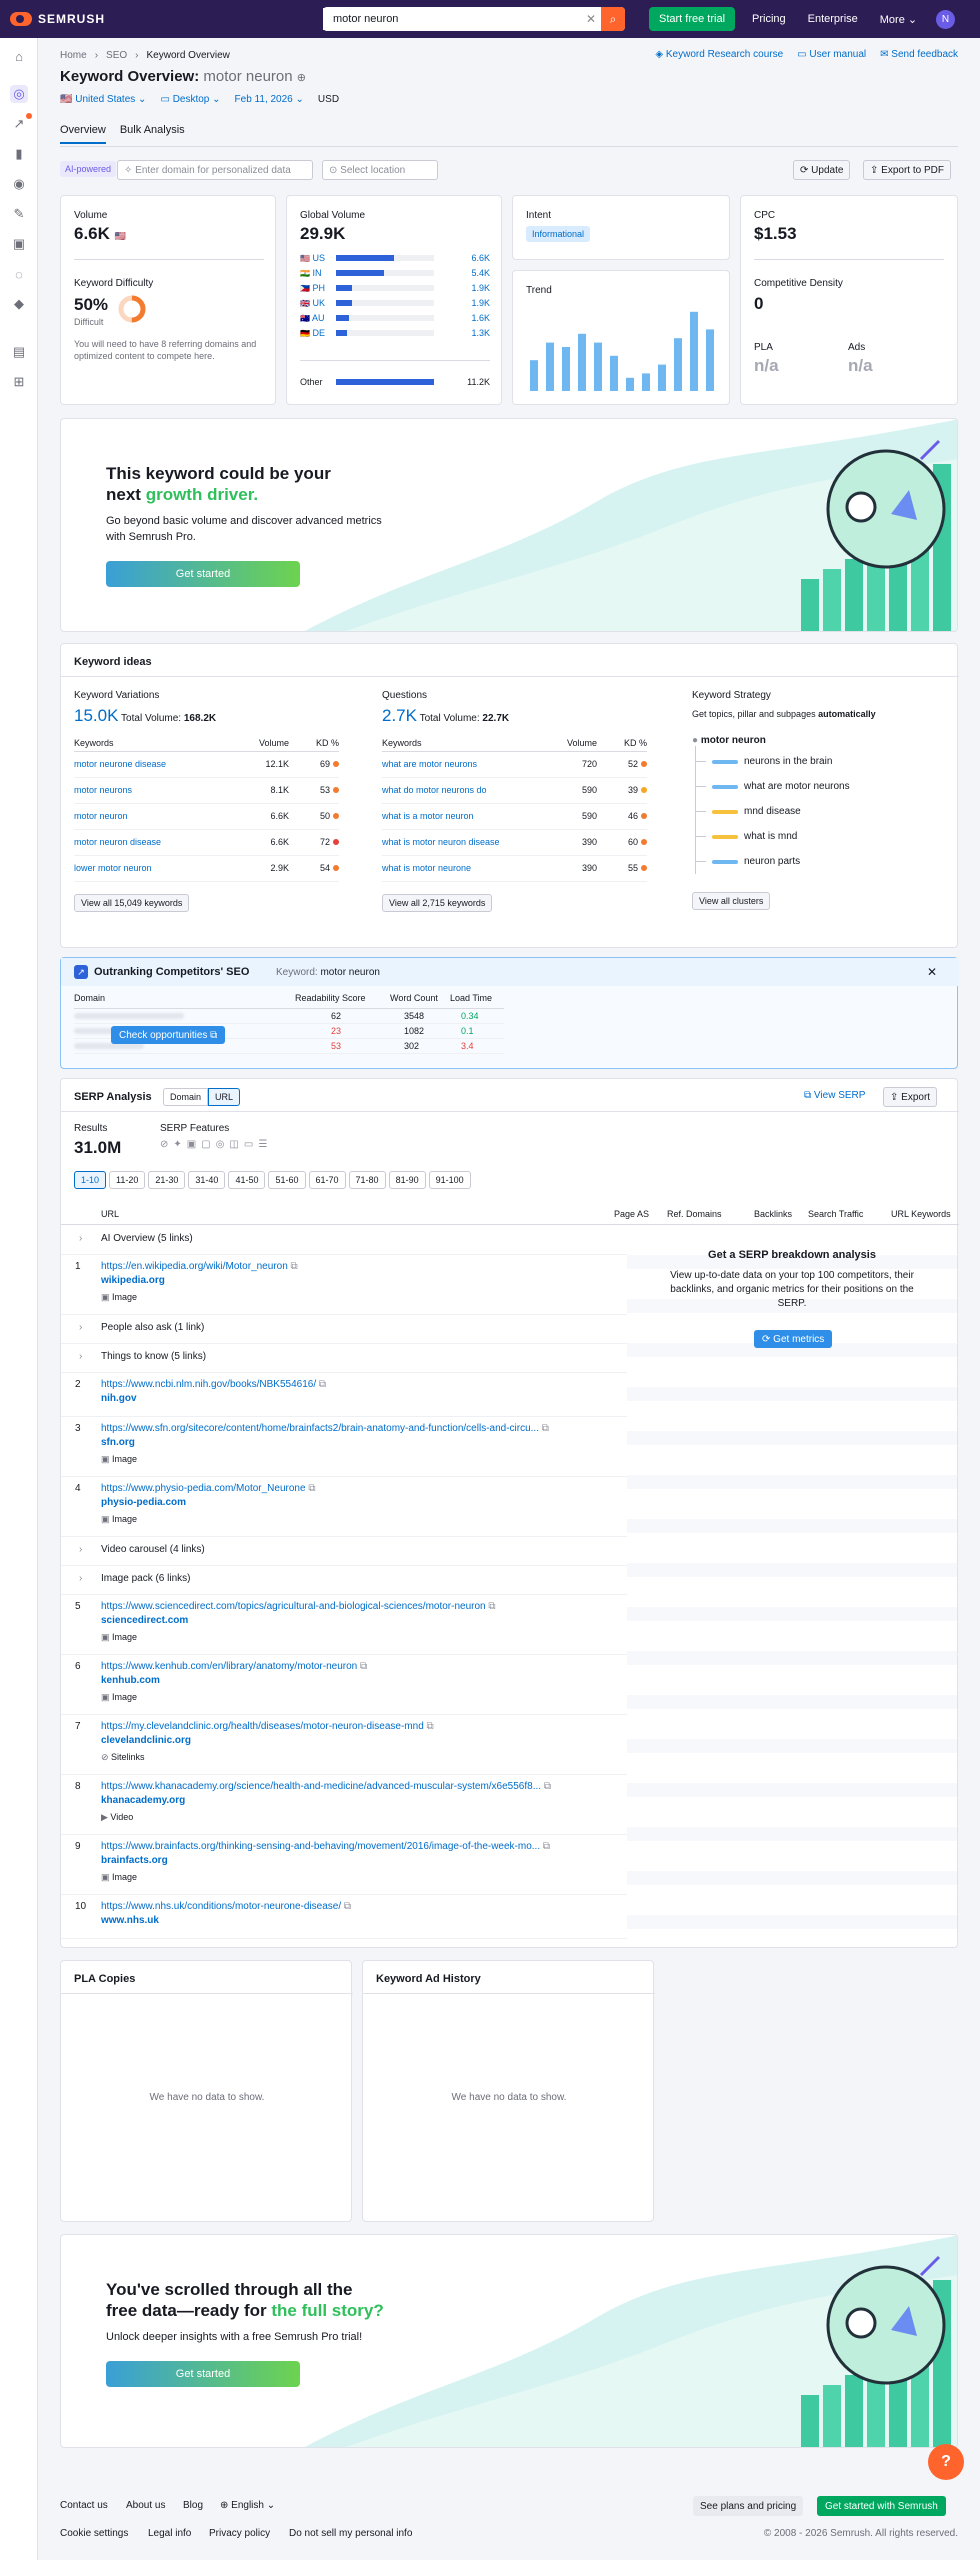  Describe the element at coordinates (407, 1180) in the screenshot. I see `page-button: 81-90` at that location.